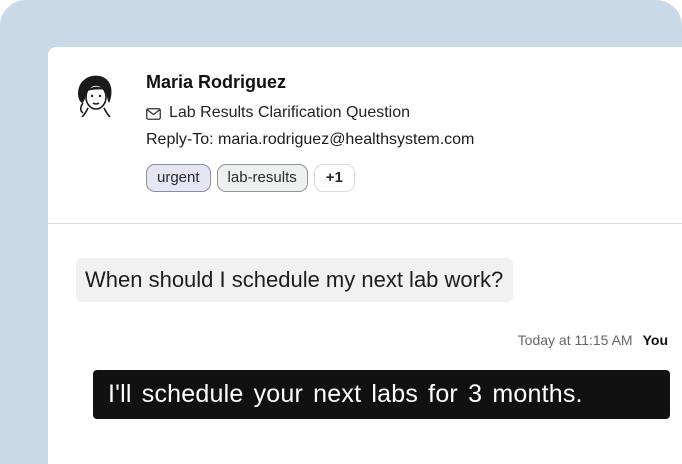 This screenshot has height=464, width=682. What do you see at coordinates (334, 178) in the screenshot?
I see `more-tags-button: +1` at bounding box center [334, 178].